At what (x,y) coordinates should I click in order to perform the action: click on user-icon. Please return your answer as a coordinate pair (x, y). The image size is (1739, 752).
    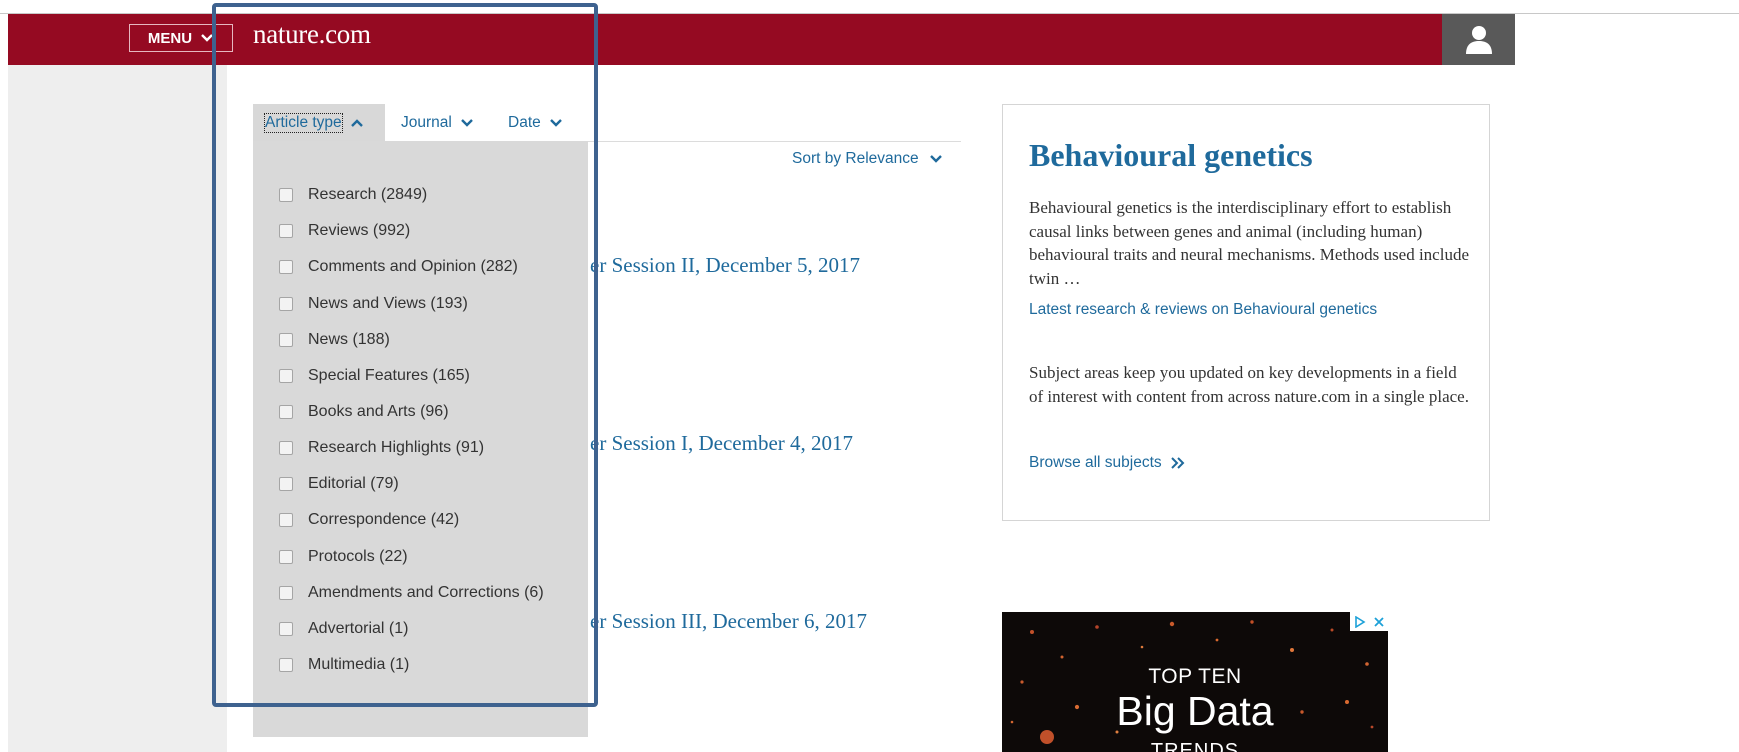
    Looking at the image, I should click on (1478, 39).